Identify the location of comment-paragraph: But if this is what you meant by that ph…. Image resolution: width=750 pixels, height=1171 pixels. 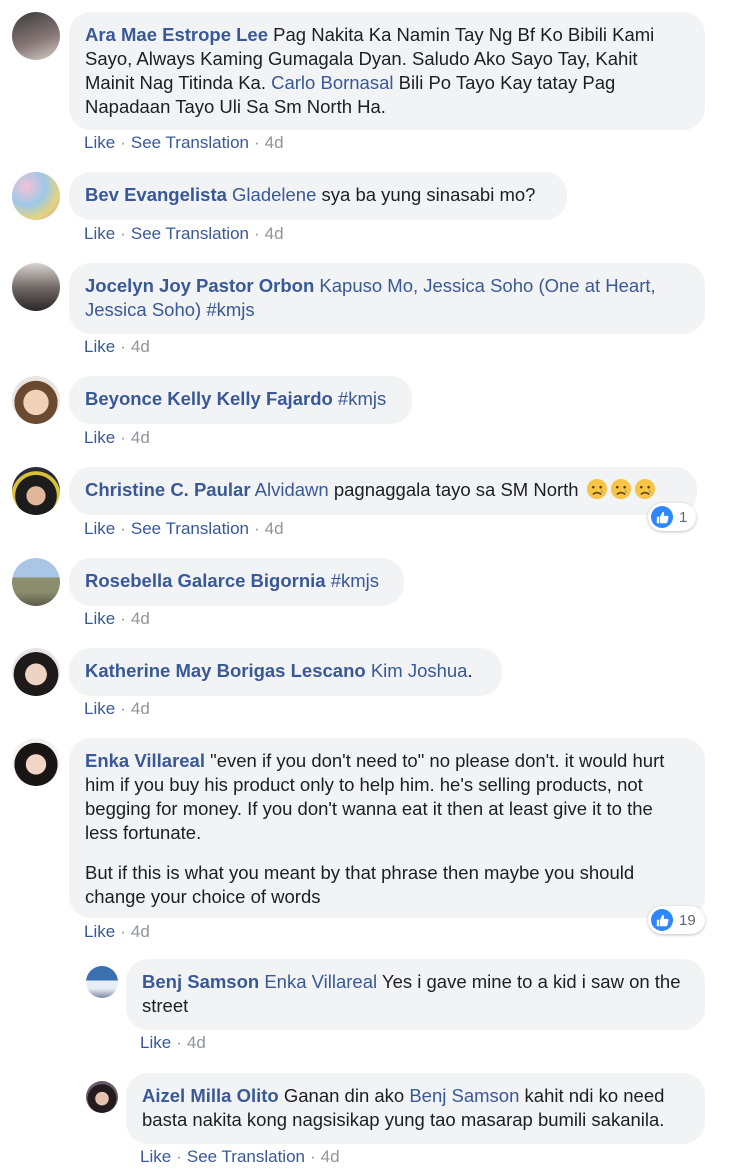
(360, 884).